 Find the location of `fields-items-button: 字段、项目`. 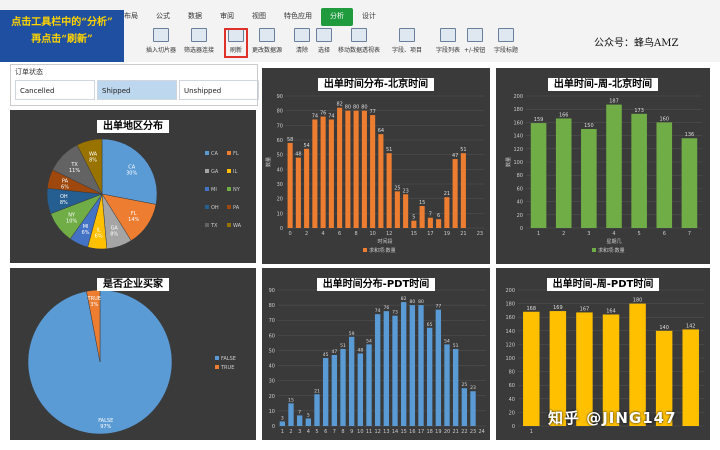

fields-items-button: 字段、项目 is located at coordinates (407, 41).